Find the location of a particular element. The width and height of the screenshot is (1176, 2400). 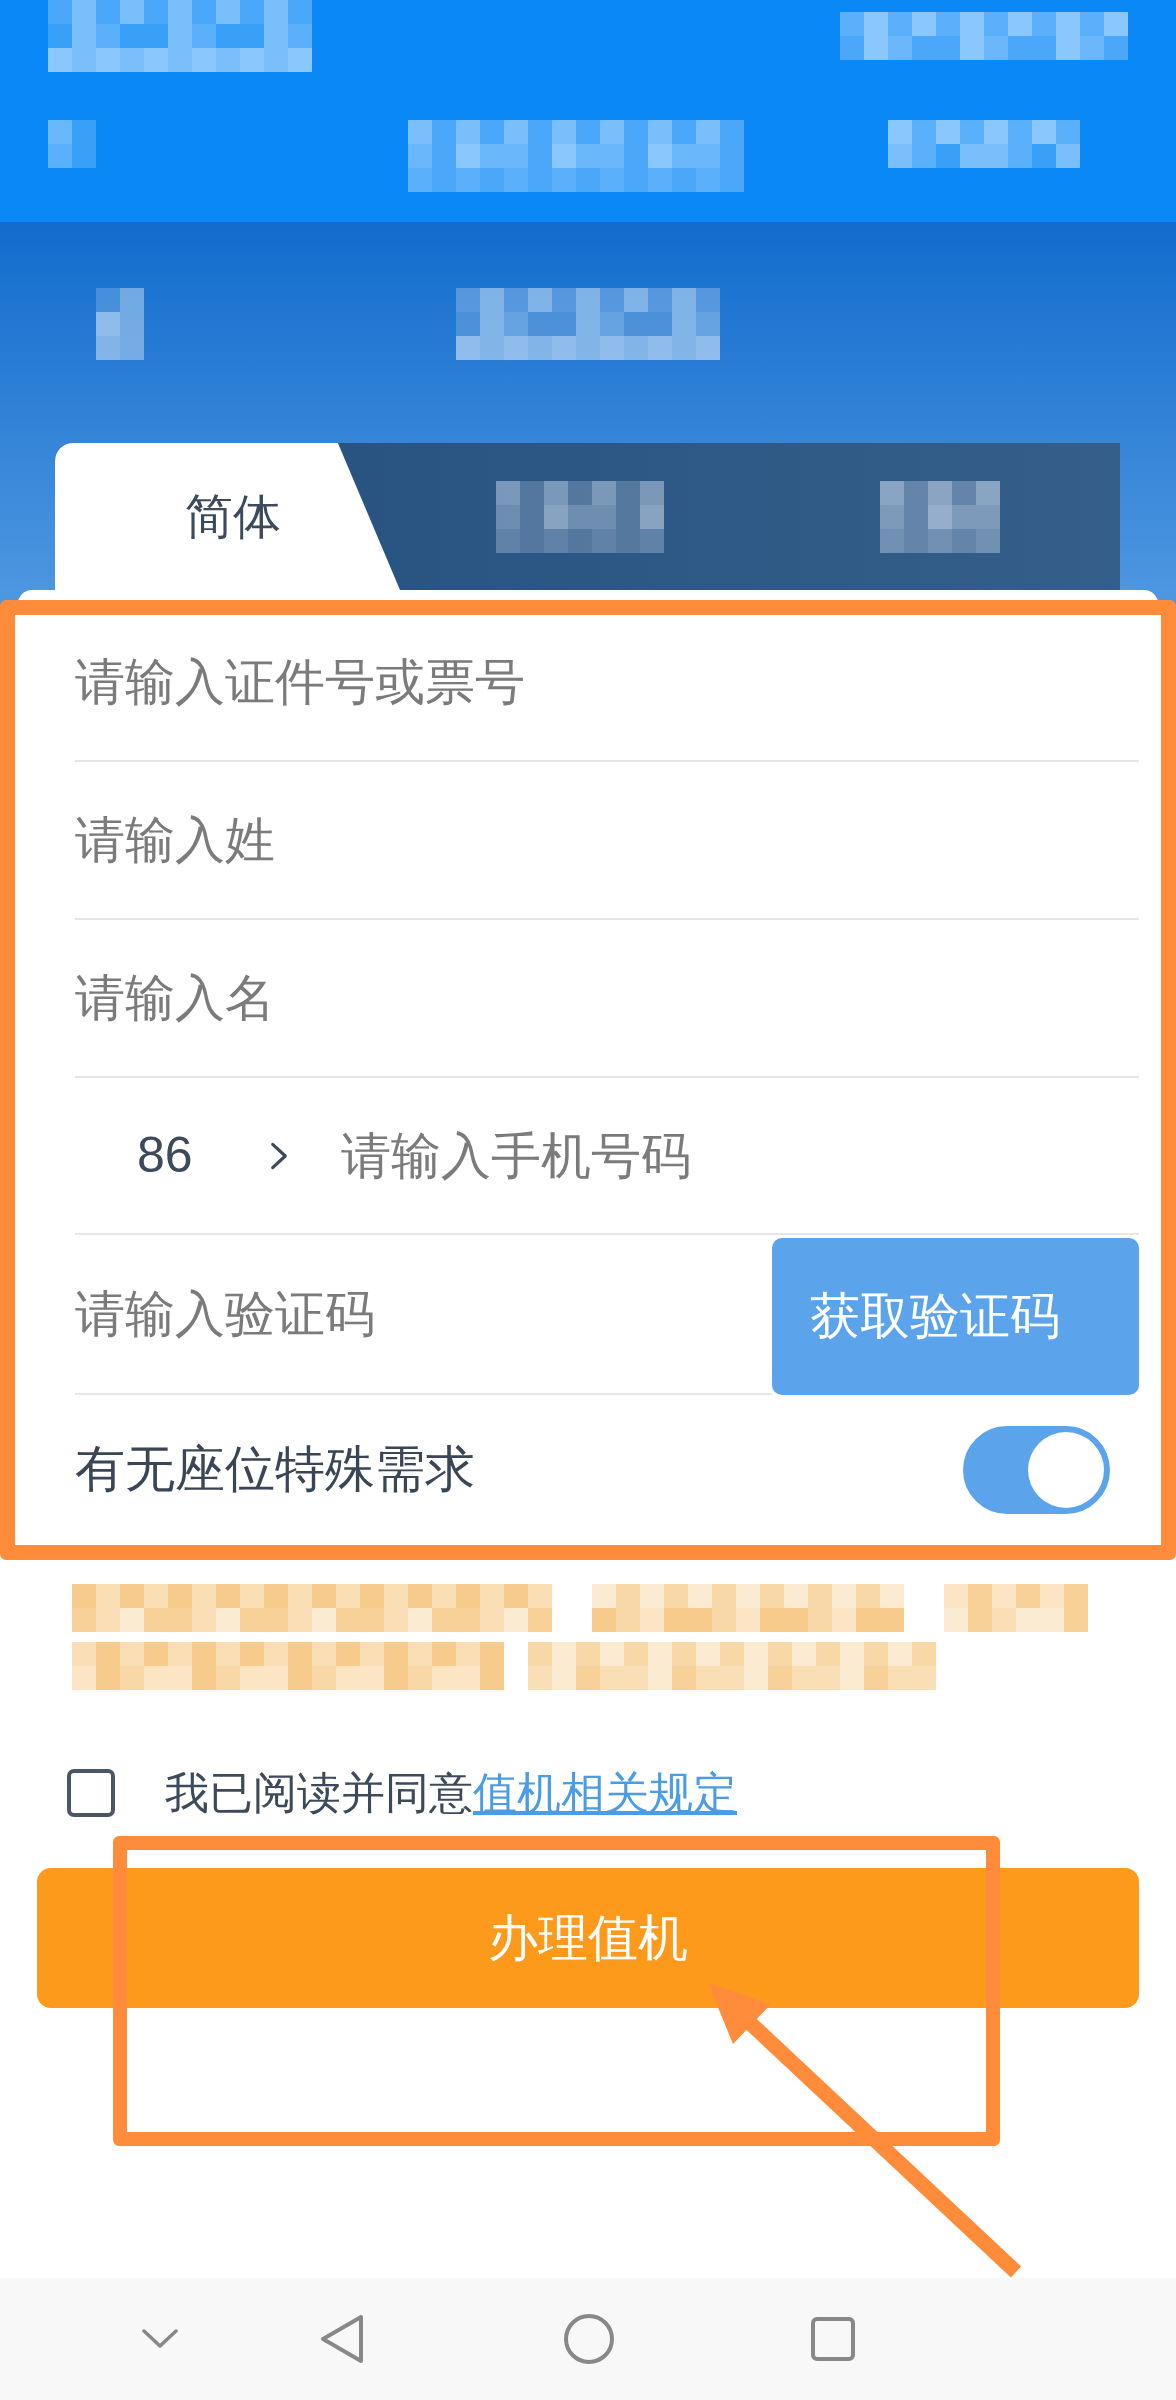

input-field: 请输入名 is located at coordinates (607, 999).